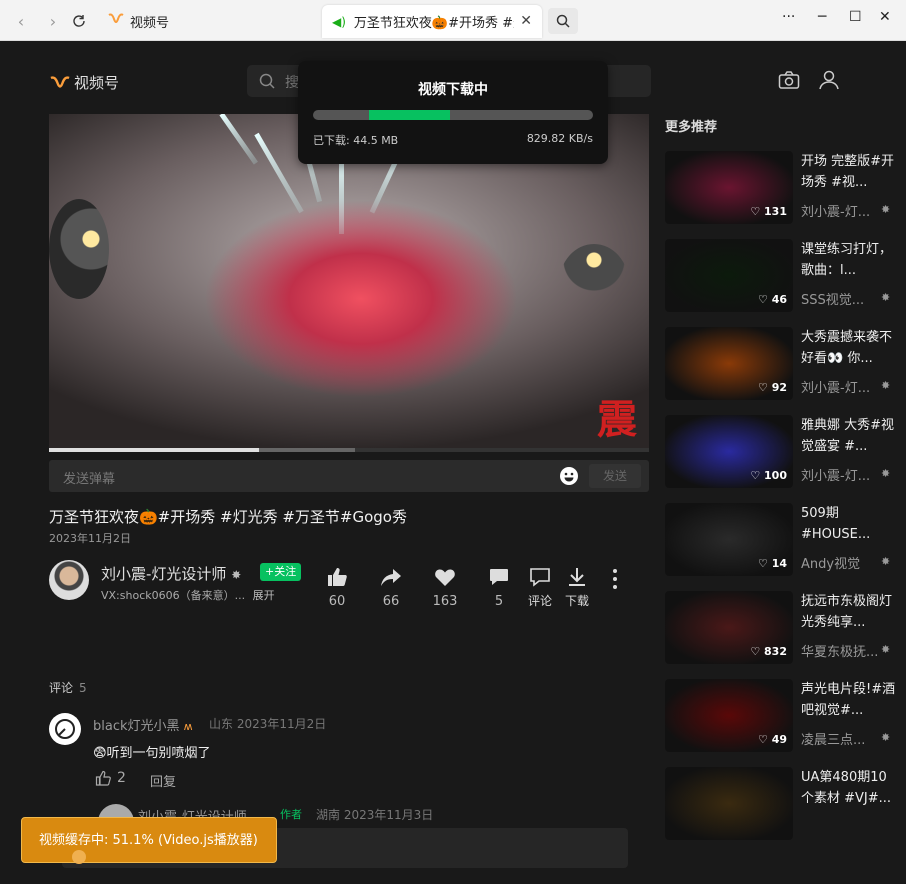 This screenshot has height=884, width=906. I want to click on recommend-thumbnail: ♡ 100, so click(729, 451).